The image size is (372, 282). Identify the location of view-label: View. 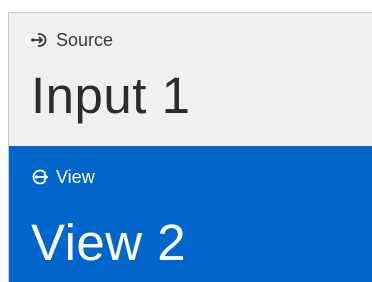
(75, 177).